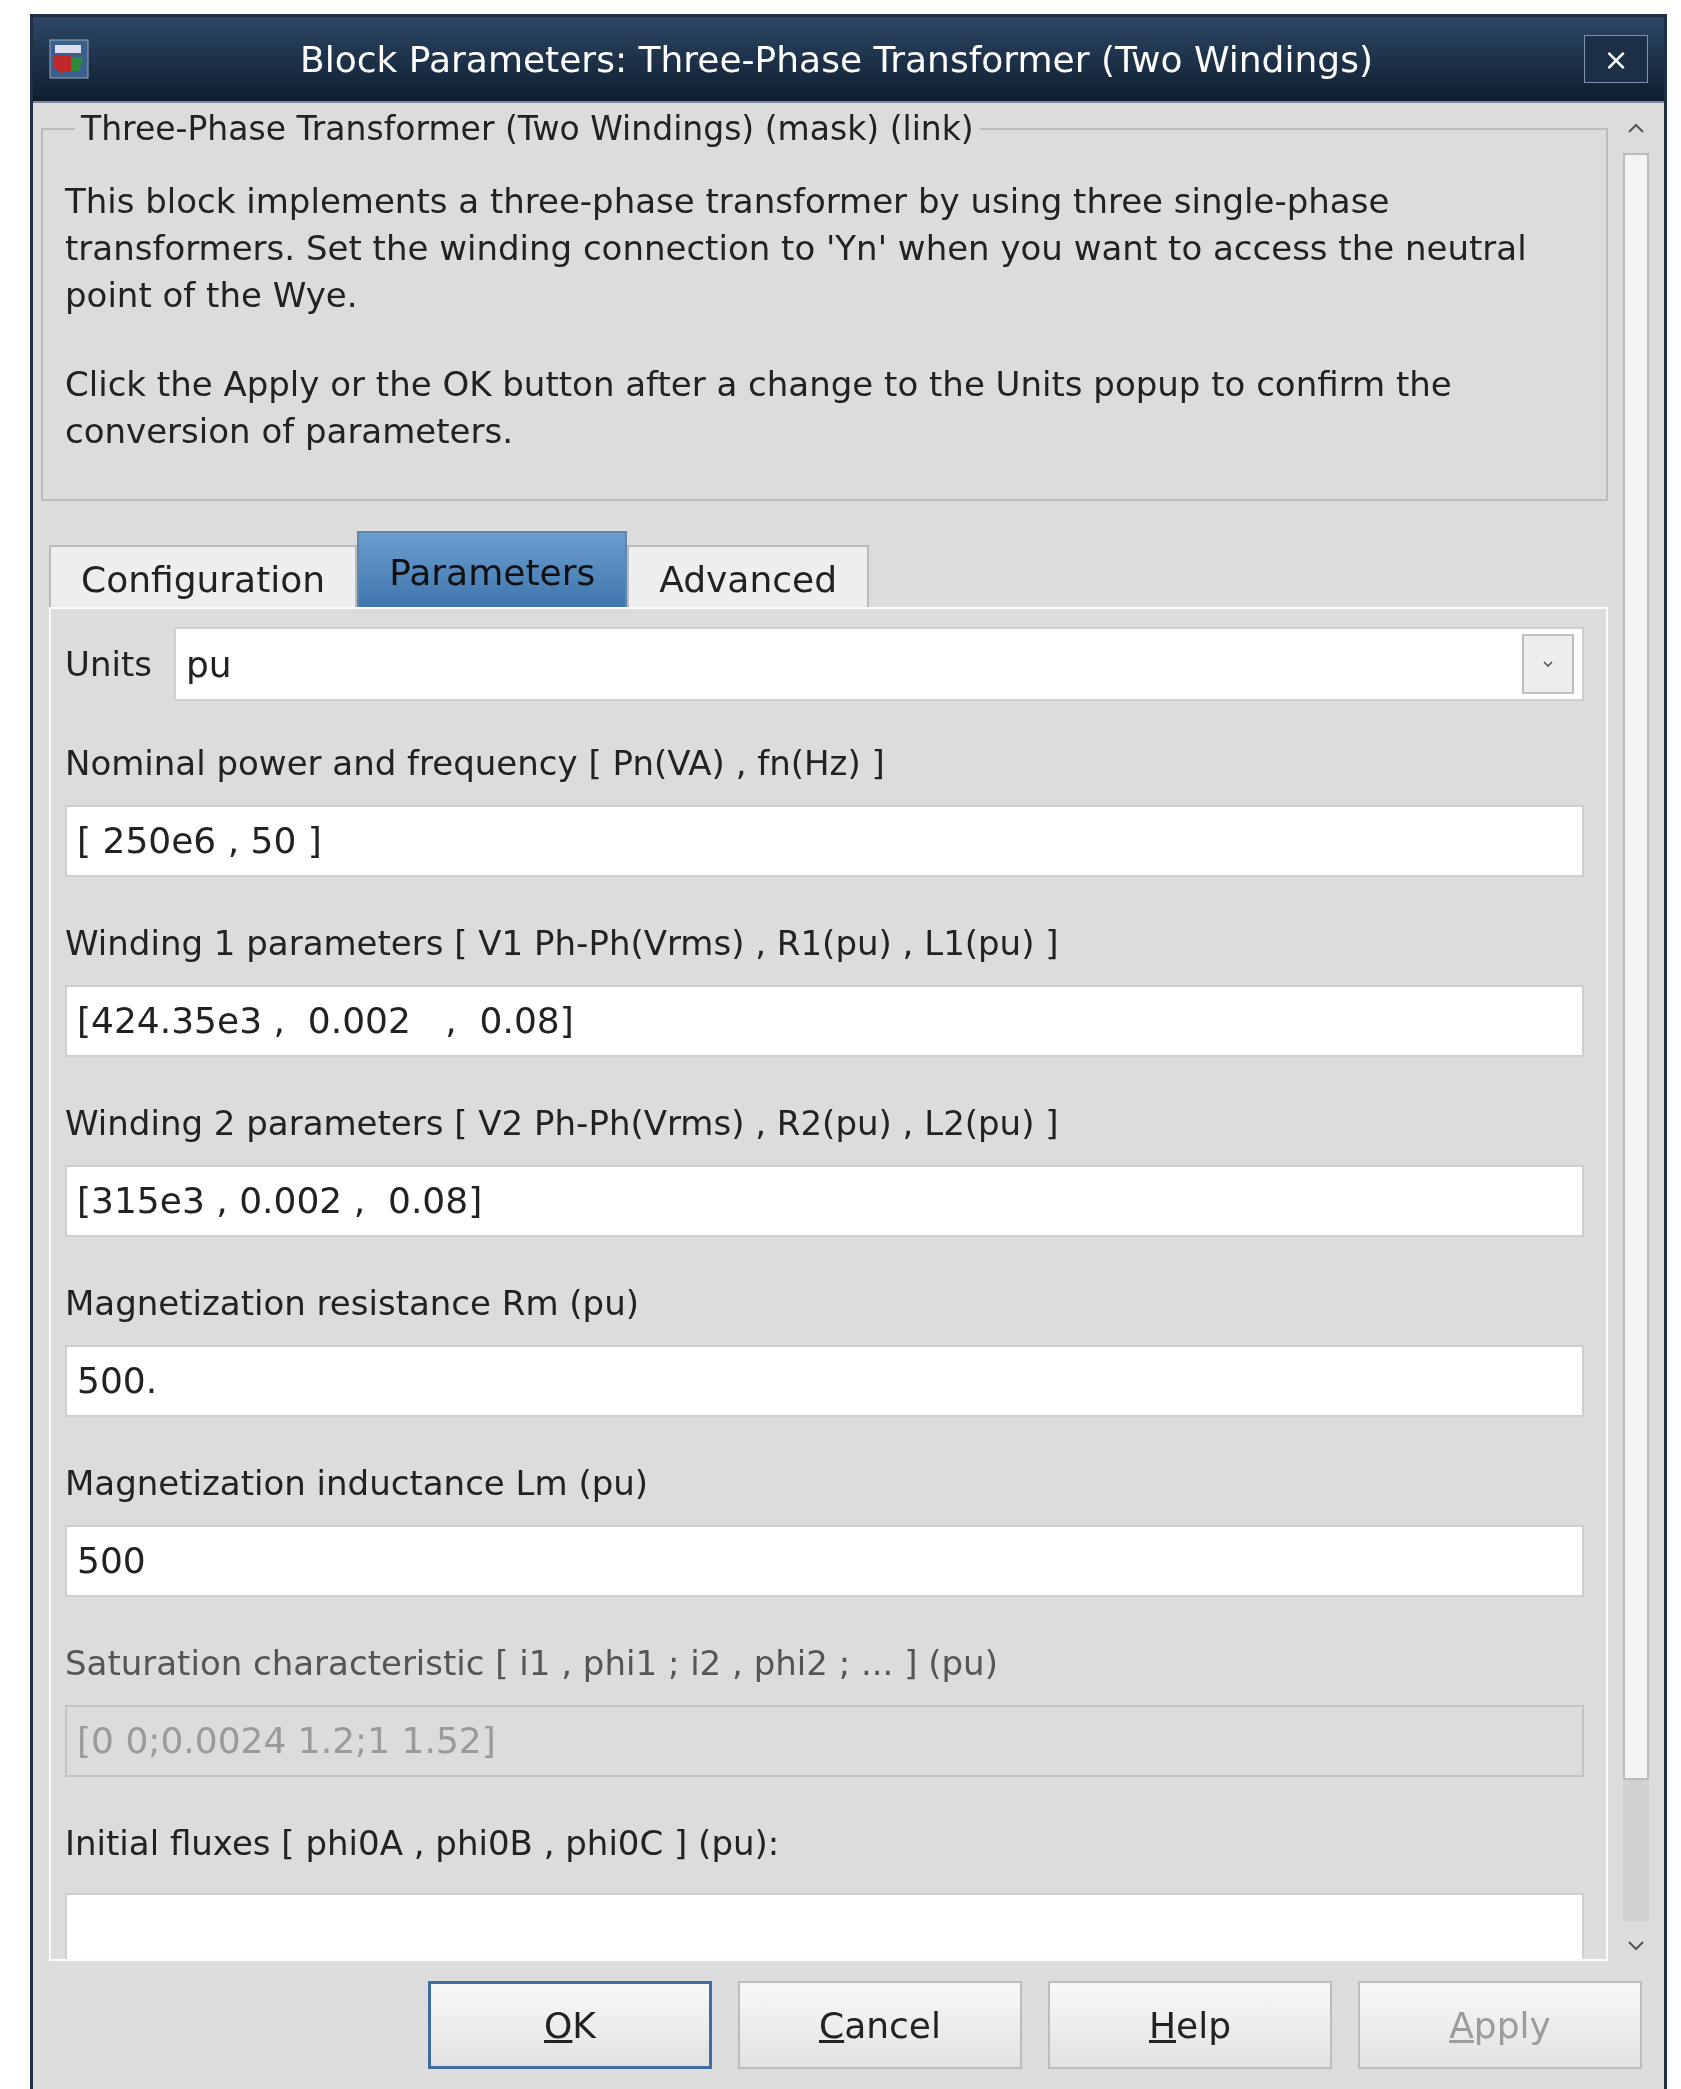 The width and height of the screenshot is (1681, 2089). What do you see at coordinates (824, 1021) in the screenshot?
I see `input-field: [424.35e3 , 0.002 , 0.08]` at bounding box center [824, 1021].